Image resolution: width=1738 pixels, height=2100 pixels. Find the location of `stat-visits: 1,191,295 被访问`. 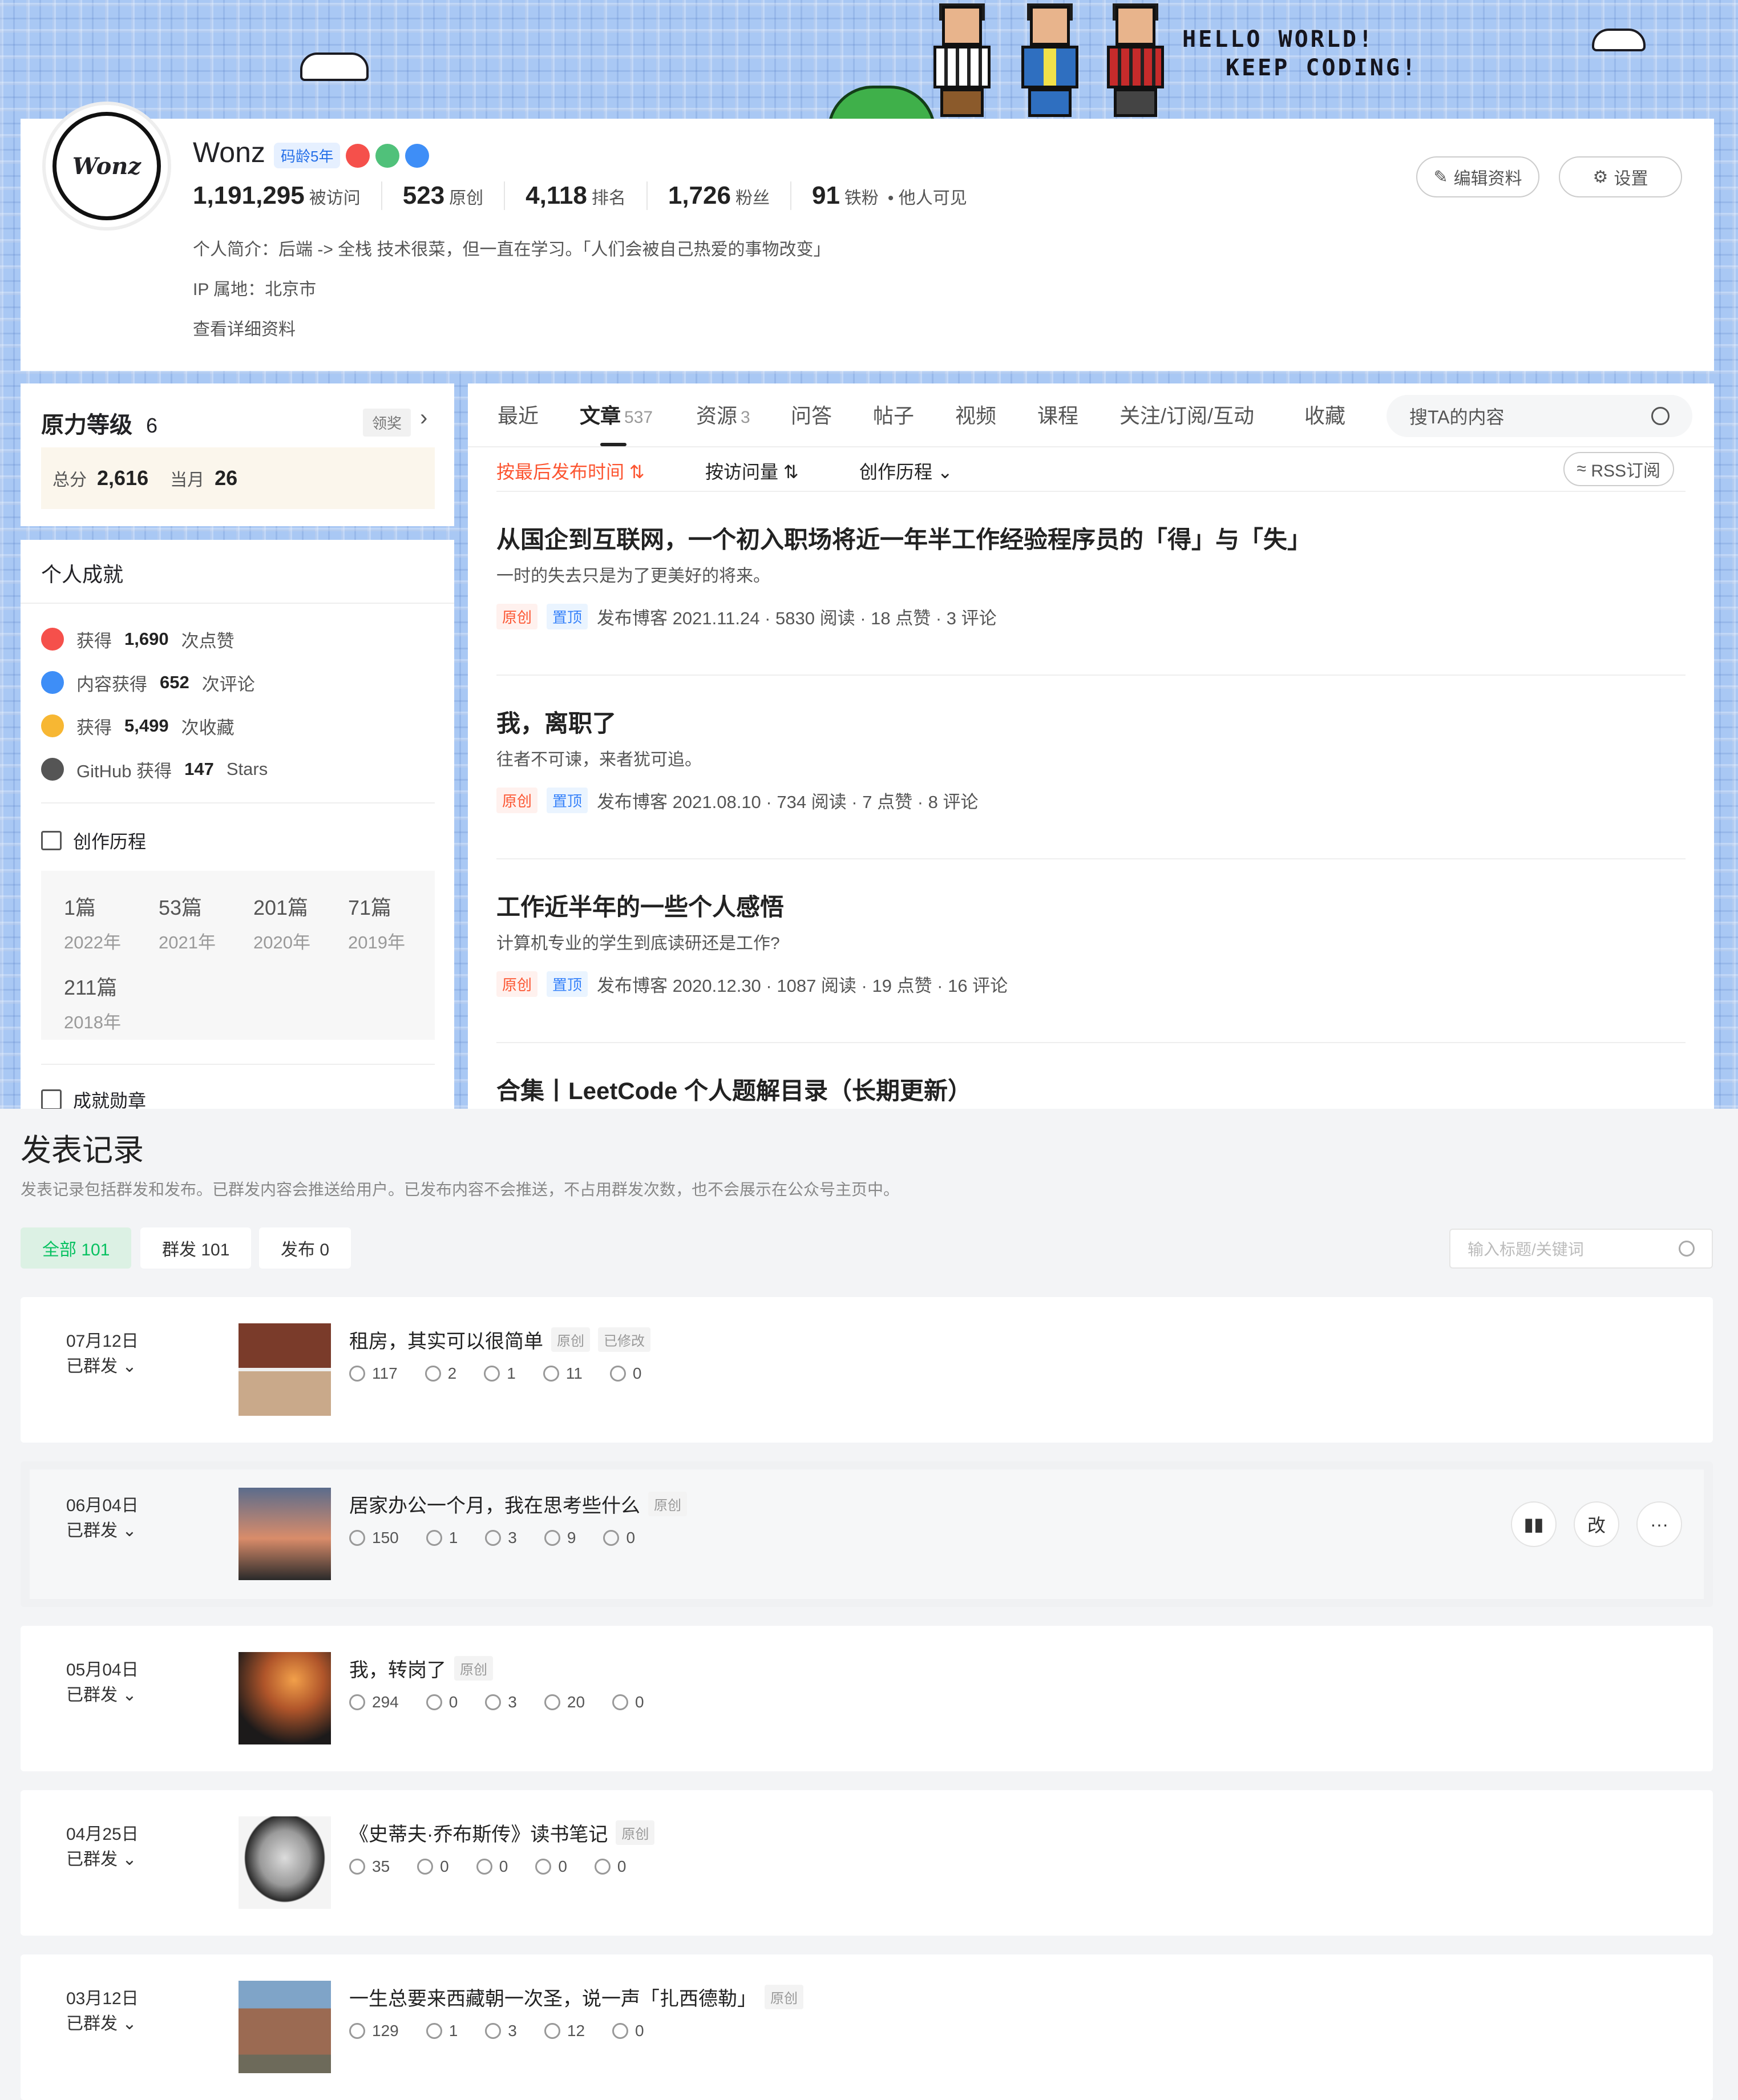

stat-visits: 1,191,295 被访问 is located at coordinates (287, 195).